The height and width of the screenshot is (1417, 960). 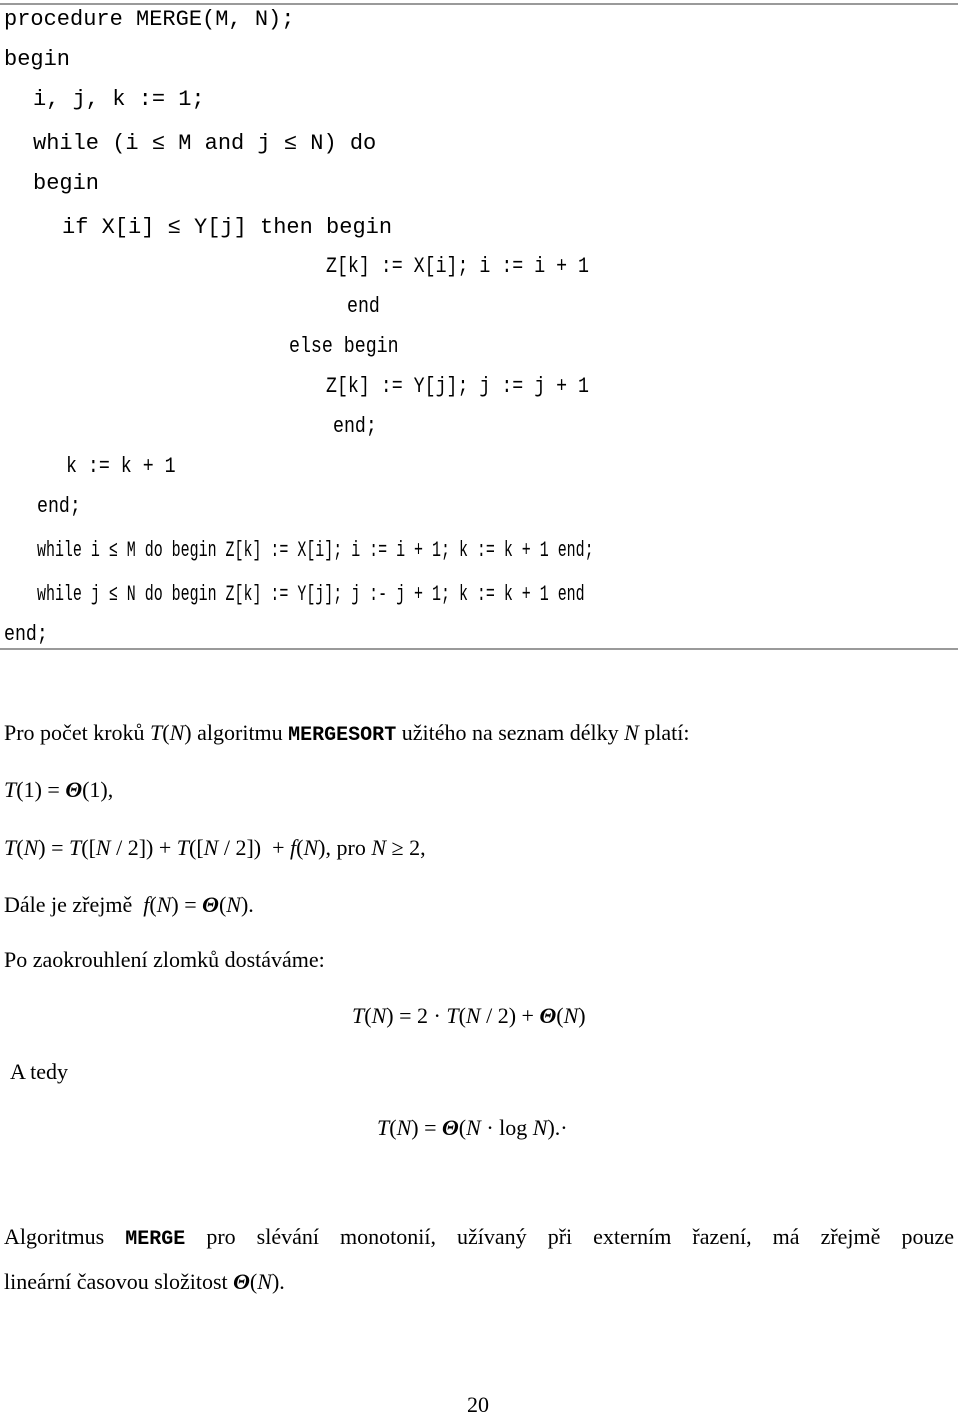 What do you see at coordinates (479, 4) in the screenshot?
I see `top-rule` at bounding box center [479, 4].